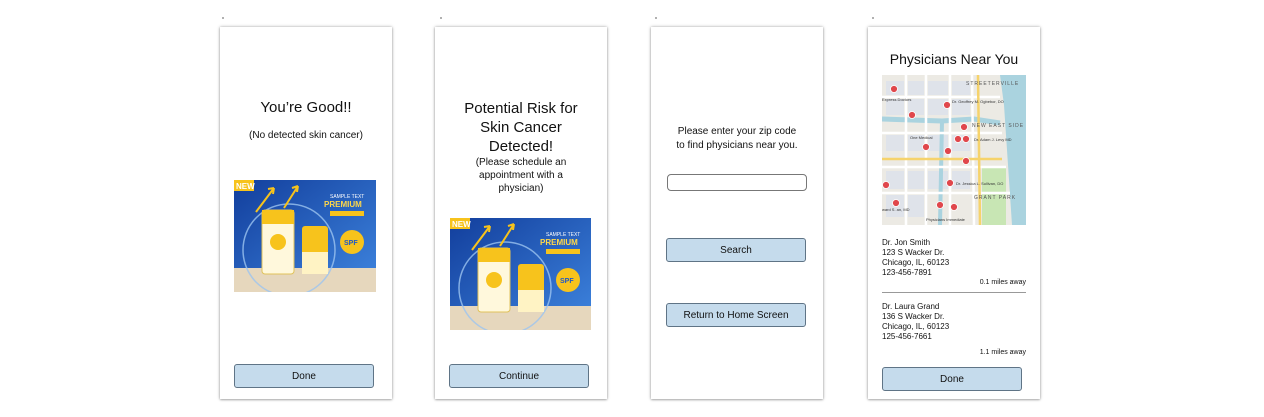 The width and height of the screenshot is (1264, 417). What do you see at coordinates (921, 137) in the screenshot?
I see `svg-text: One Medical` at bounding box center [921, 137].